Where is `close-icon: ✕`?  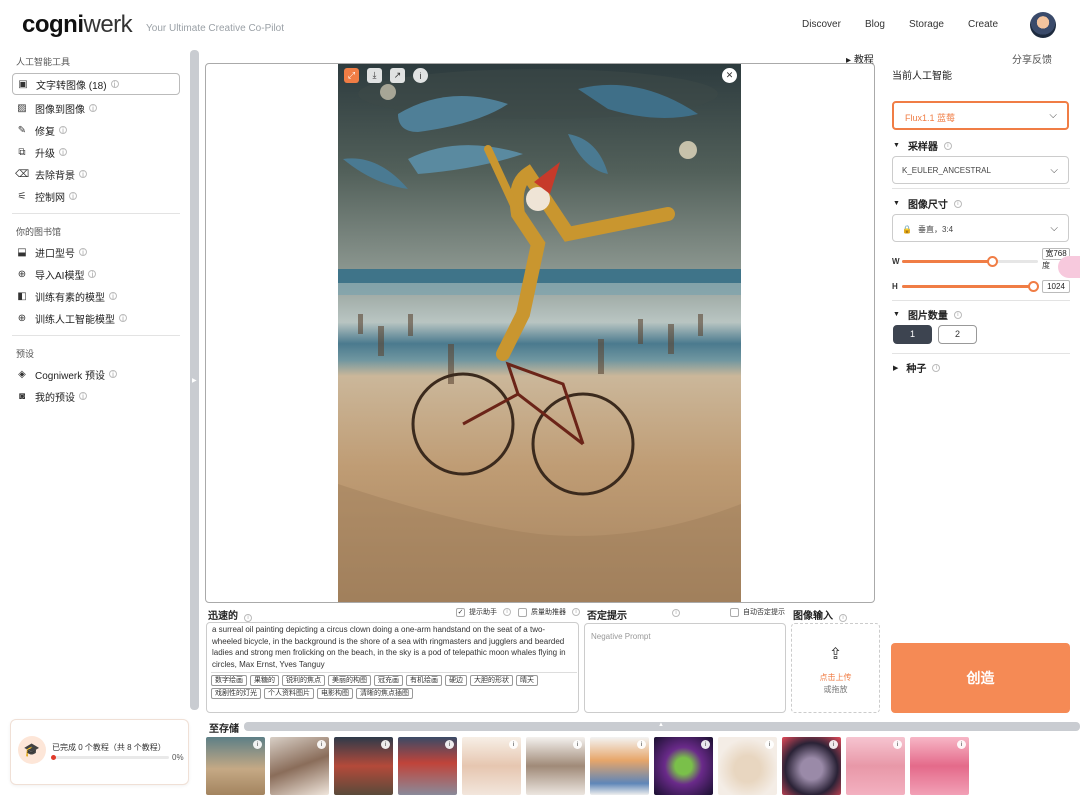 close-icon: ✕ is located at coordinates (729, 75).